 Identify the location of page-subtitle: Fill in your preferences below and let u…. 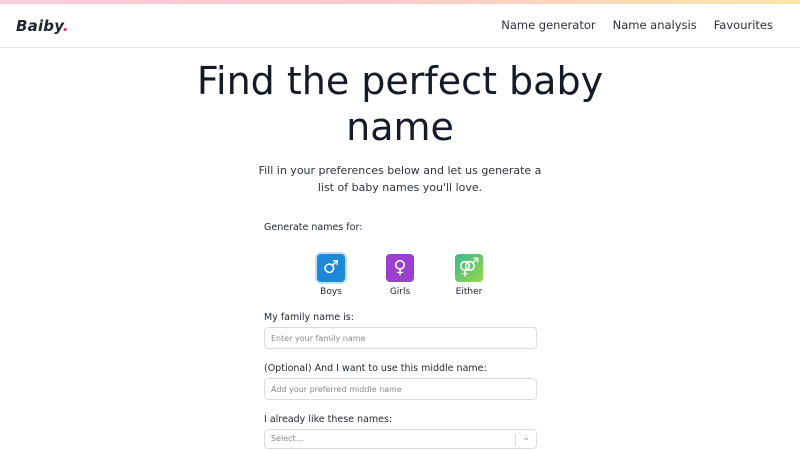
(400, 179).